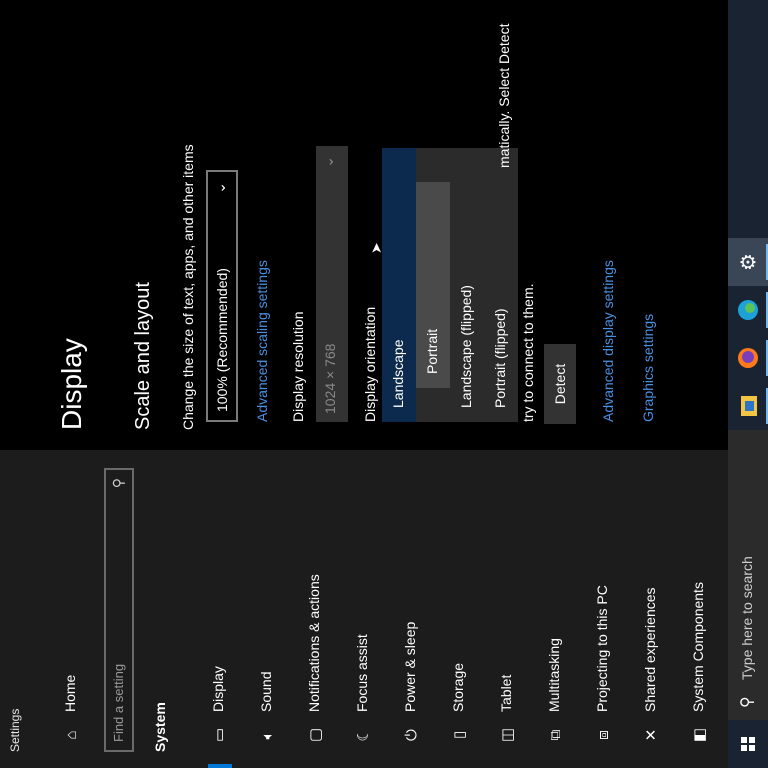 The height and width of the screenshot is (768, 768). I want to click on orientation-option-portrait: Portrait, so click(433, 285).